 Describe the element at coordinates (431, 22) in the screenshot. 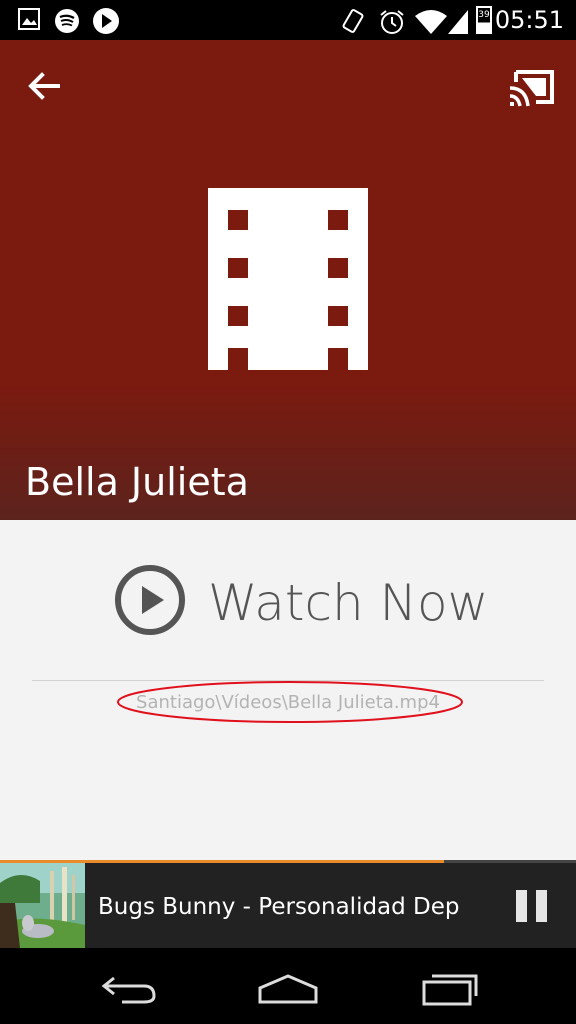

I see `wifi-icon` at that location.